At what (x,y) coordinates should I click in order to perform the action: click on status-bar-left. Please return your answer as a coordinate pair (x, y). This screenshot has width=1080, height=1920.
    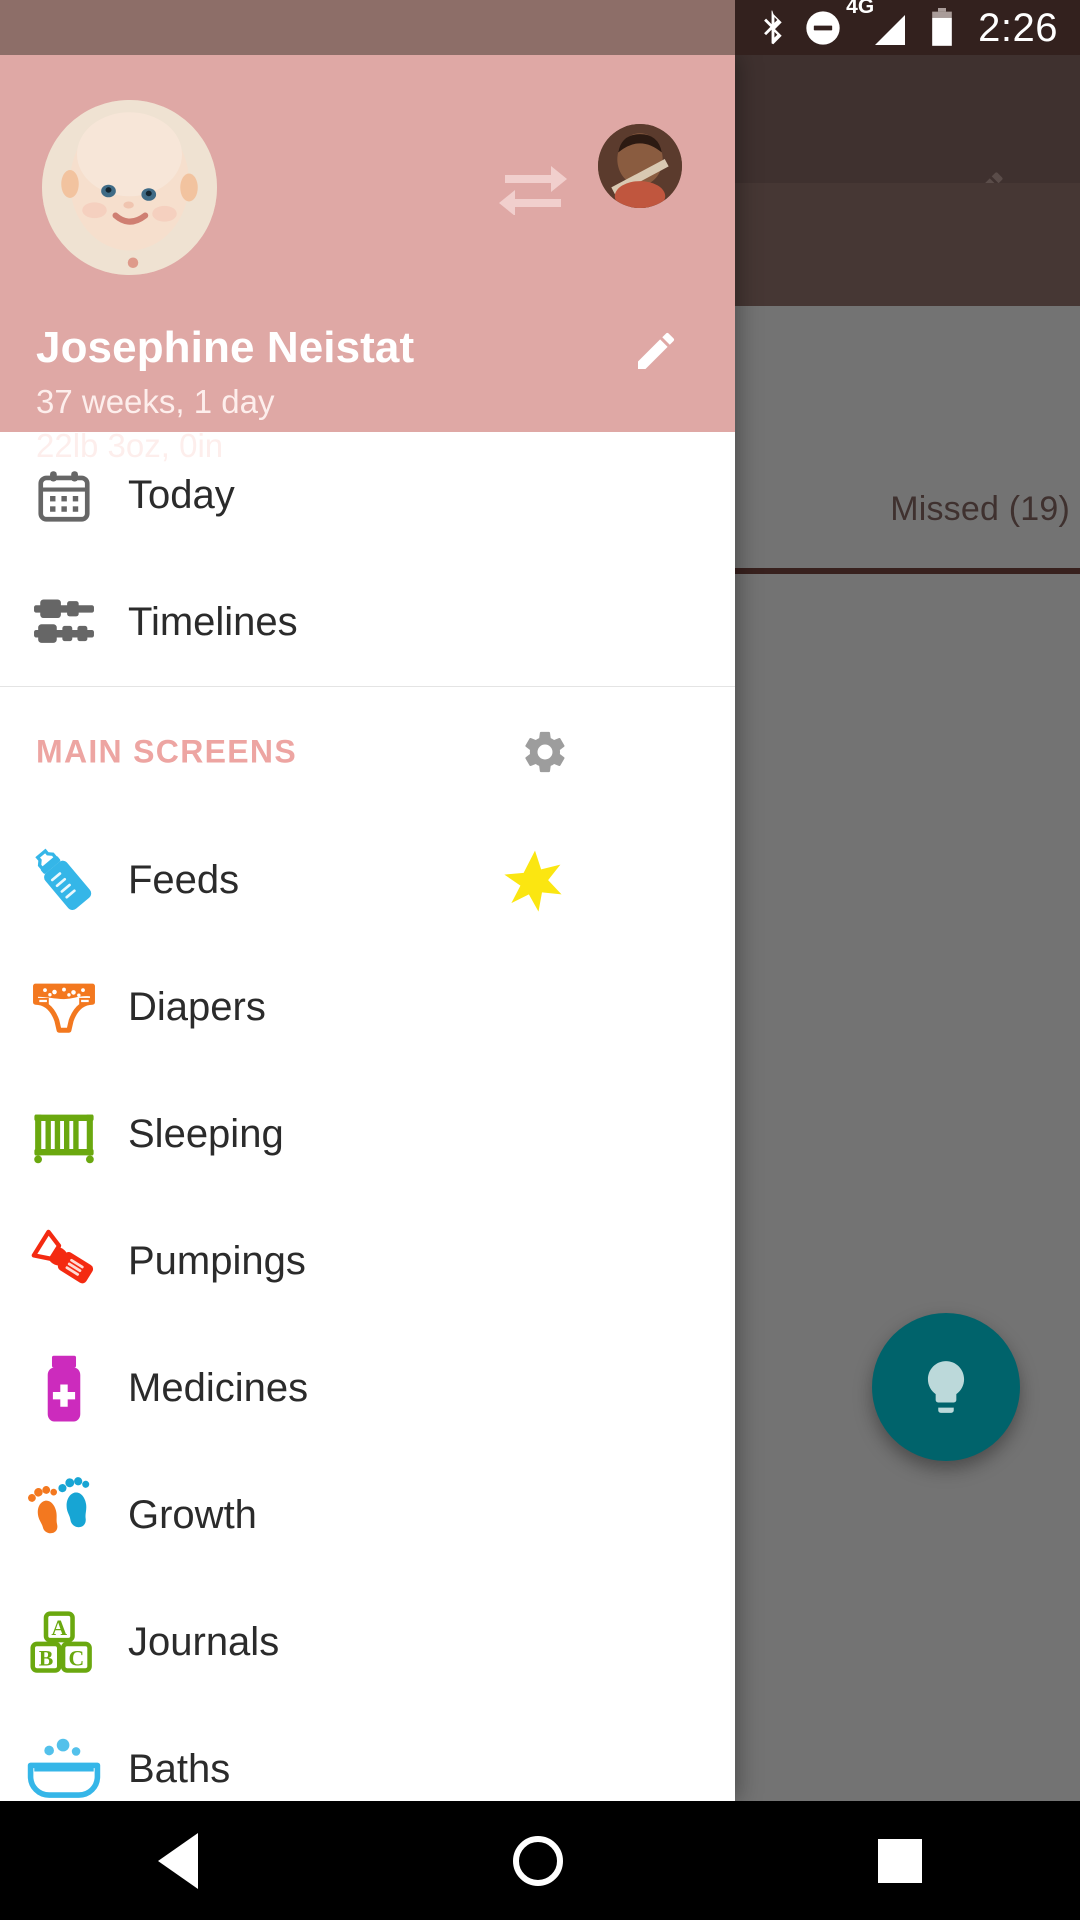
    Looking at the image, I should click on (367, 27).